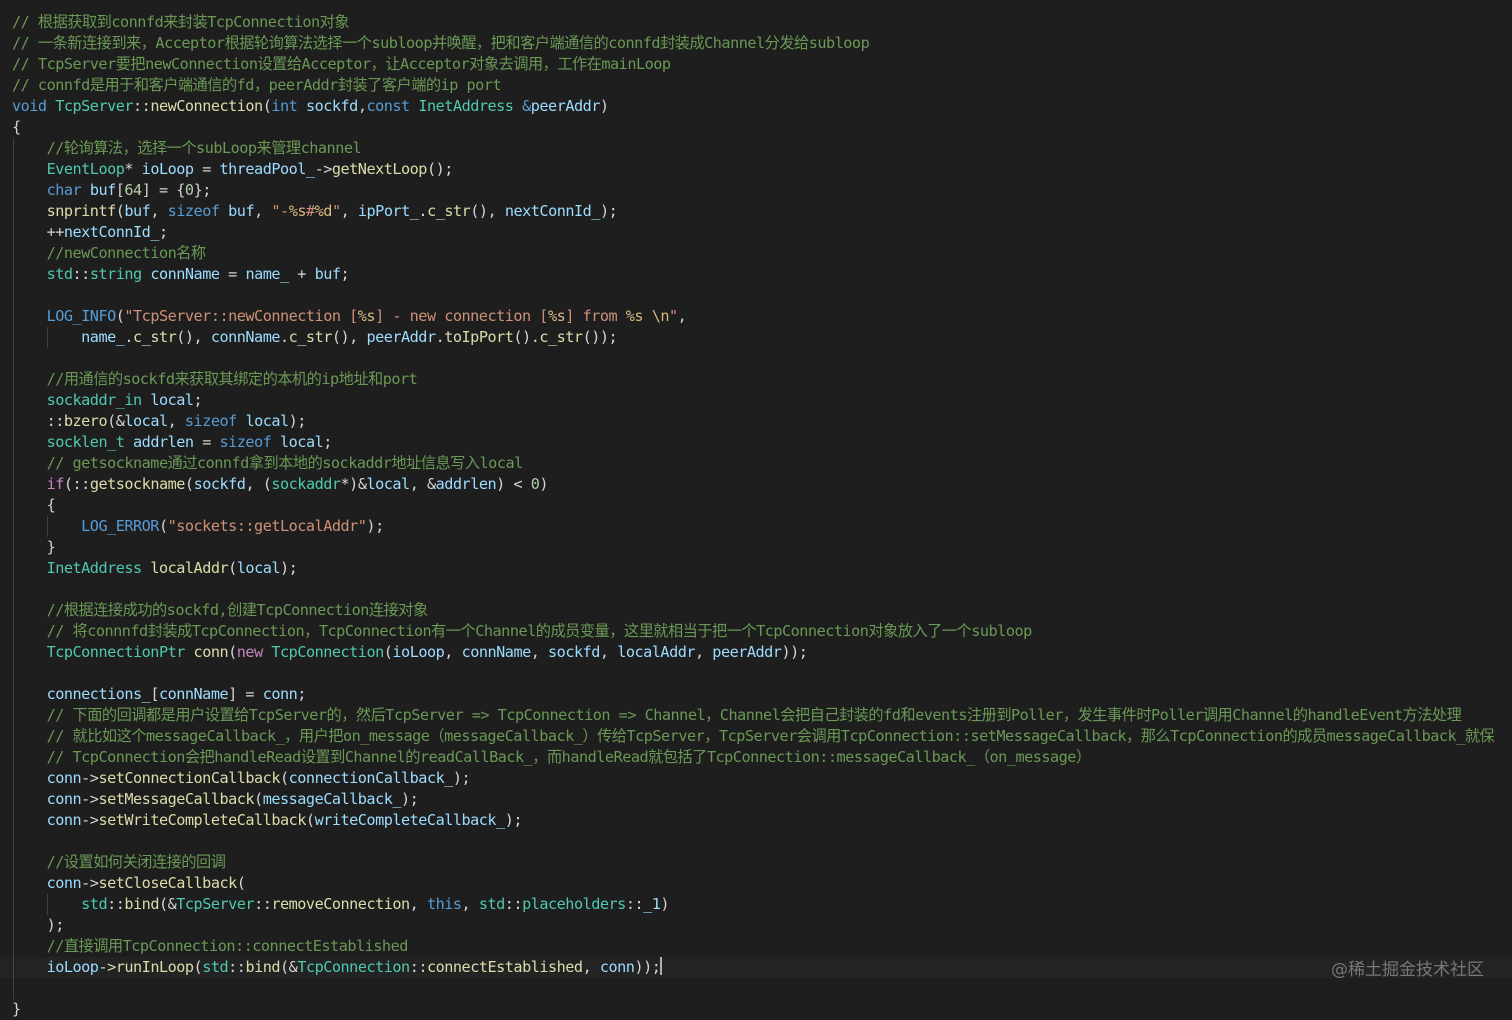 Image resolution: width=1512 pixels, height=1020 pixels. I want to click on code-token: const, so click(388, 106).